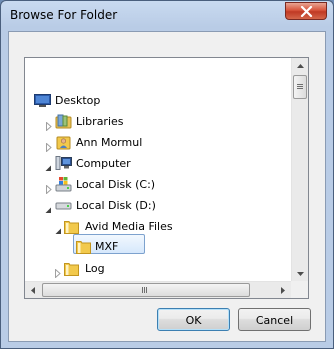 Image resolution: width=334 pixels, height=349 pixels. What do you see at coordinates (299, 170) in the screenshot?
I see `vertical-scrollbar` at bounding box center [299, 170].